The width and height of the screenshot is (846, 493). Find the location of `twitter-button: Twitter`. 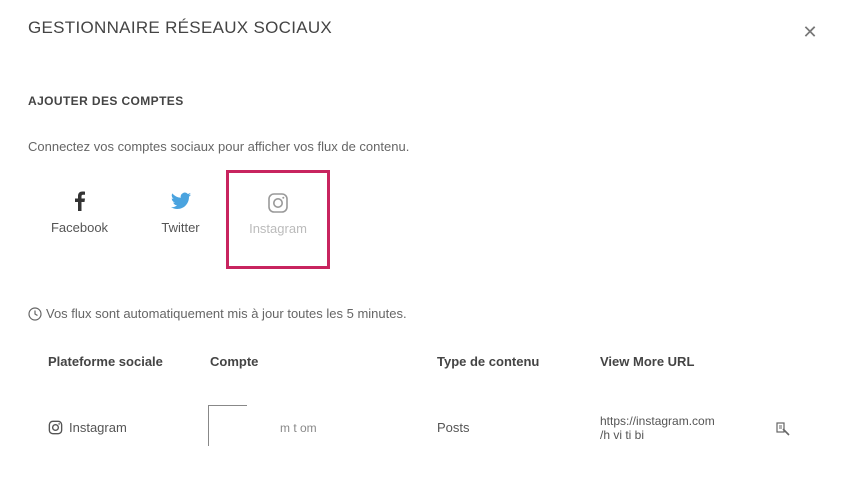

twitter-button: Twitter is located at coordinates (180, 220).